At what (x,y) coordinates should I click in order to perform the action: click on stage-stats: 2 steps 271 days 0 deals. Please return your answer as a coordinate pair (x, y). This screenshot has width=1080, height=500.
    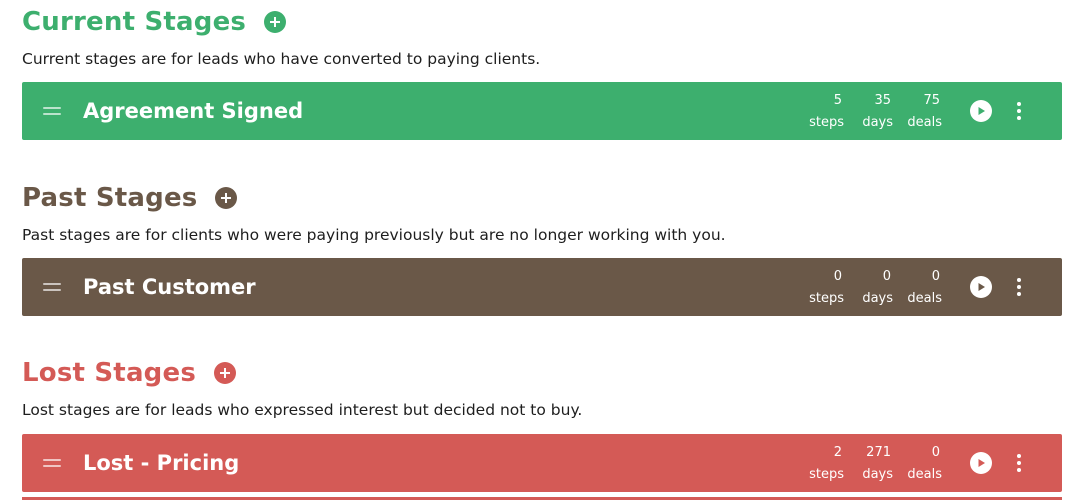
    Looking at the image, I should click on (866, 463).